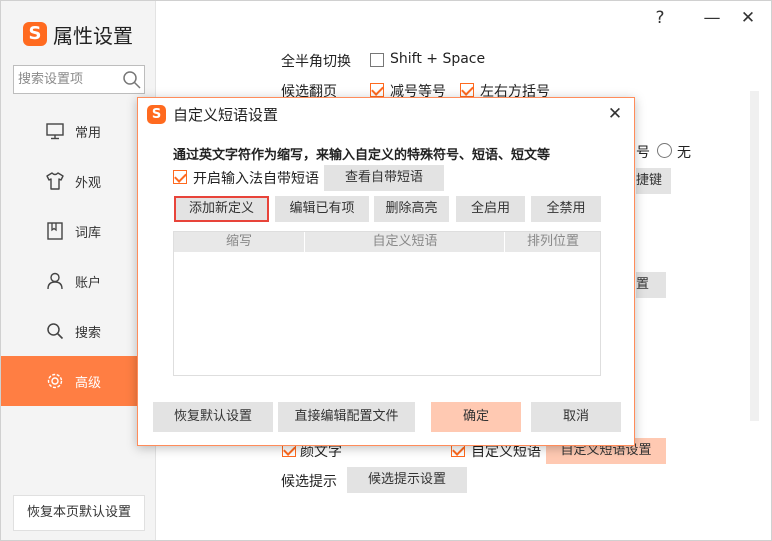 The image size is (772, 541). Describe the element at coordinates (55, 281) in the screenshot. I see `user-icon` at that location.